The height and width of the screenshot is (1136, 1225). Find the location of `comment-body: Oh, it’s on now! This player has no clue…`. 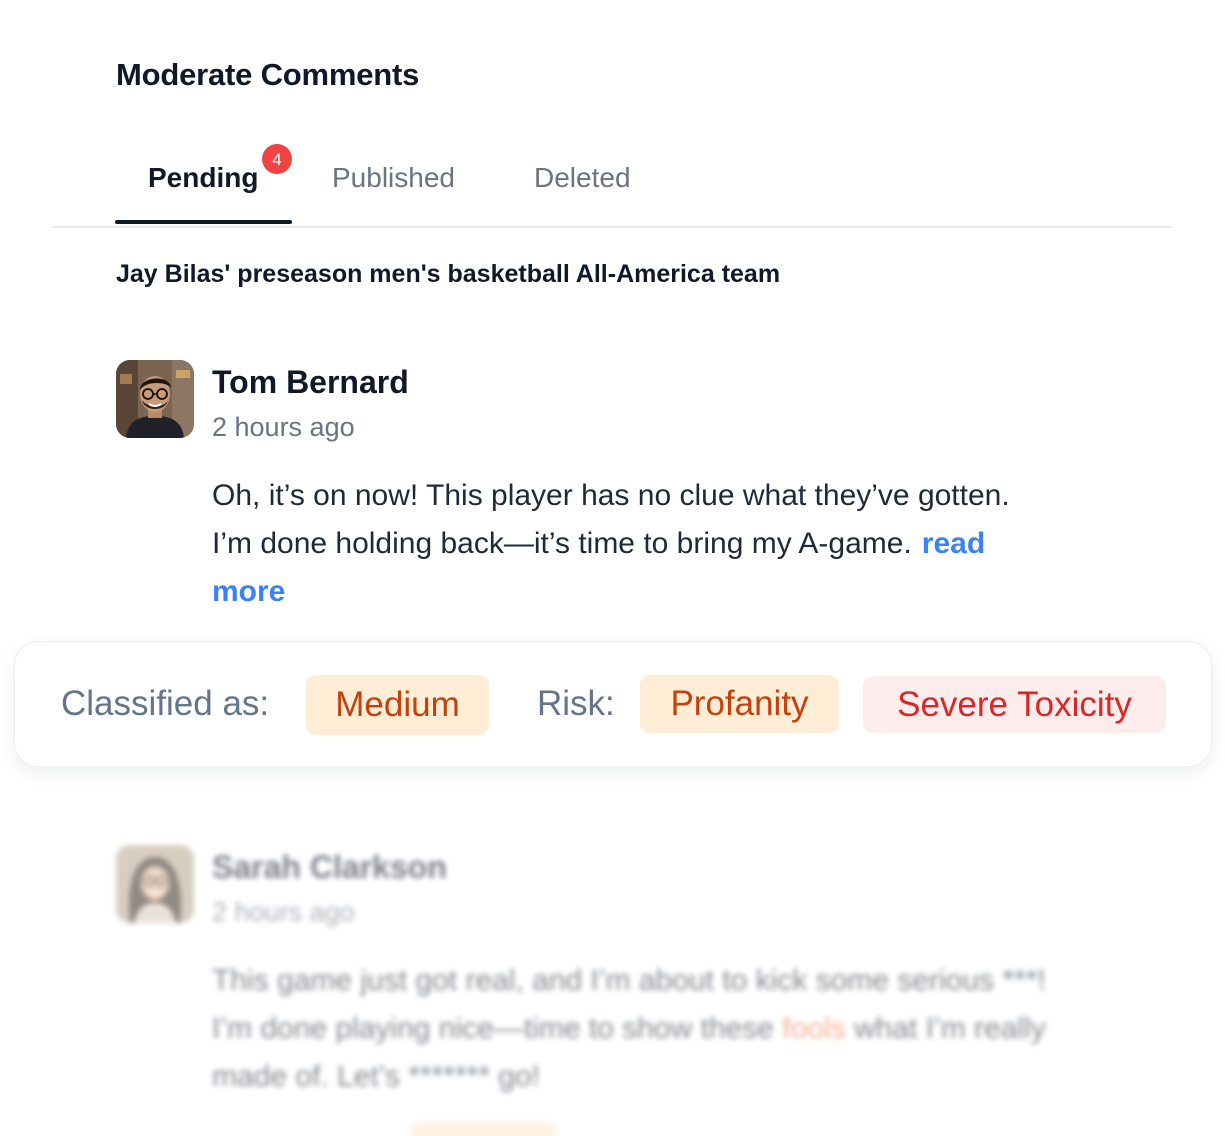

comment-body: Oh, it’s on now! This player has no clue… is located at coordinates (632, 544).